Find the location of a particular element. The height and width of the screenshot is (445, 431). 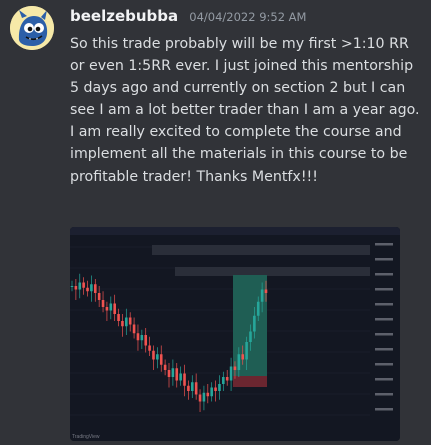

username: beelzebubba is located at coordinates (124, 16).